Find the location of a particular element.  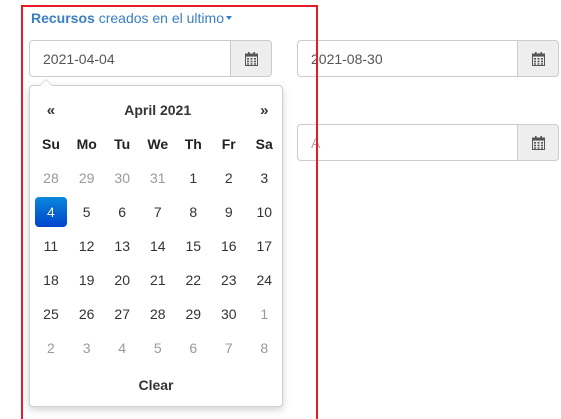

third-date-group is located at coordinates (428, 142).